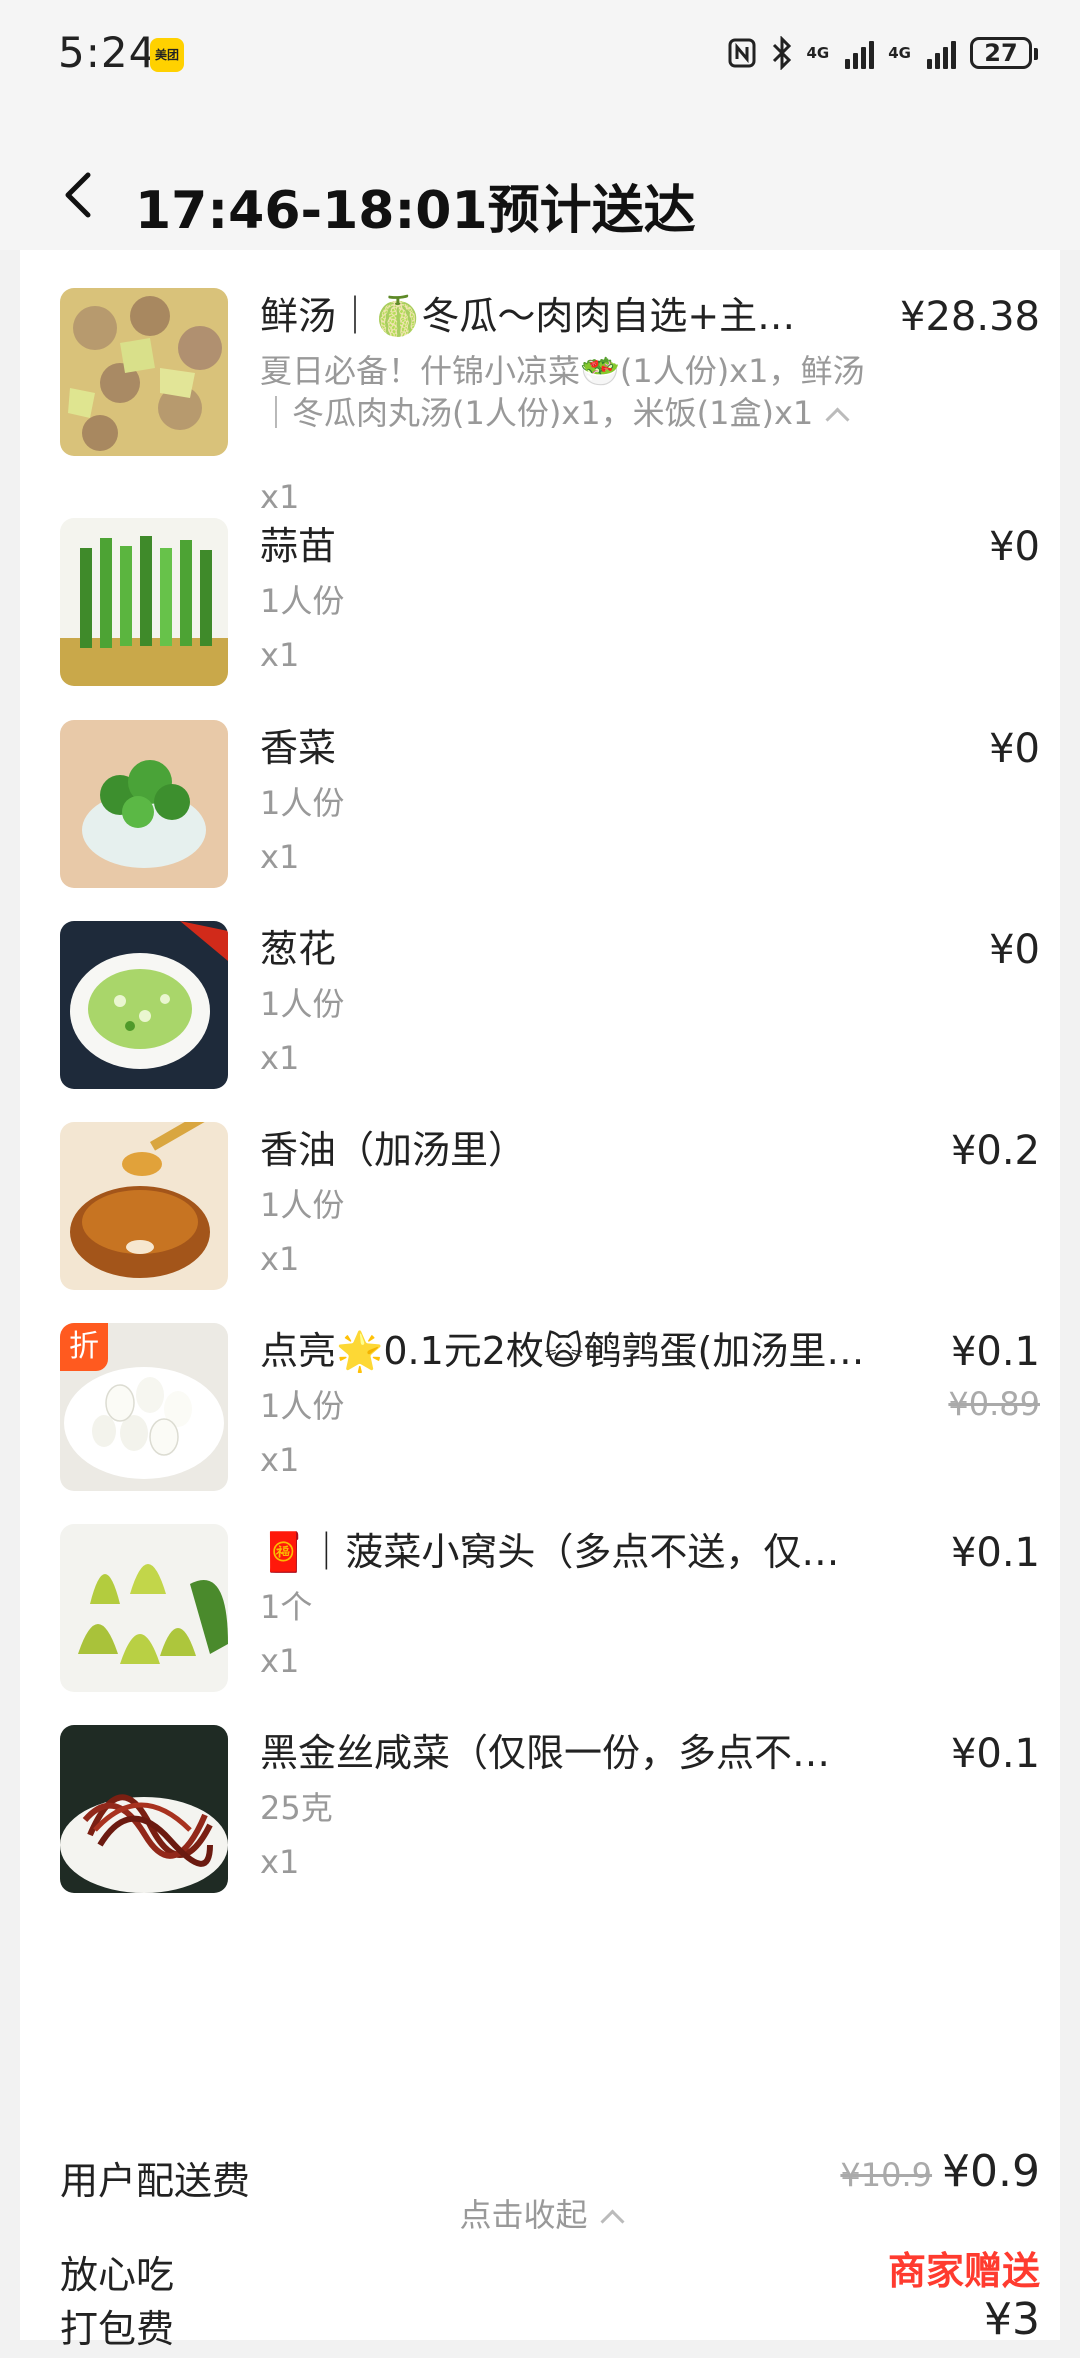 The height and width of the screenshot is (2358, 1080). I want to click on list-item: 香菜 1人份 x1 ¥0, so click(550, 810).